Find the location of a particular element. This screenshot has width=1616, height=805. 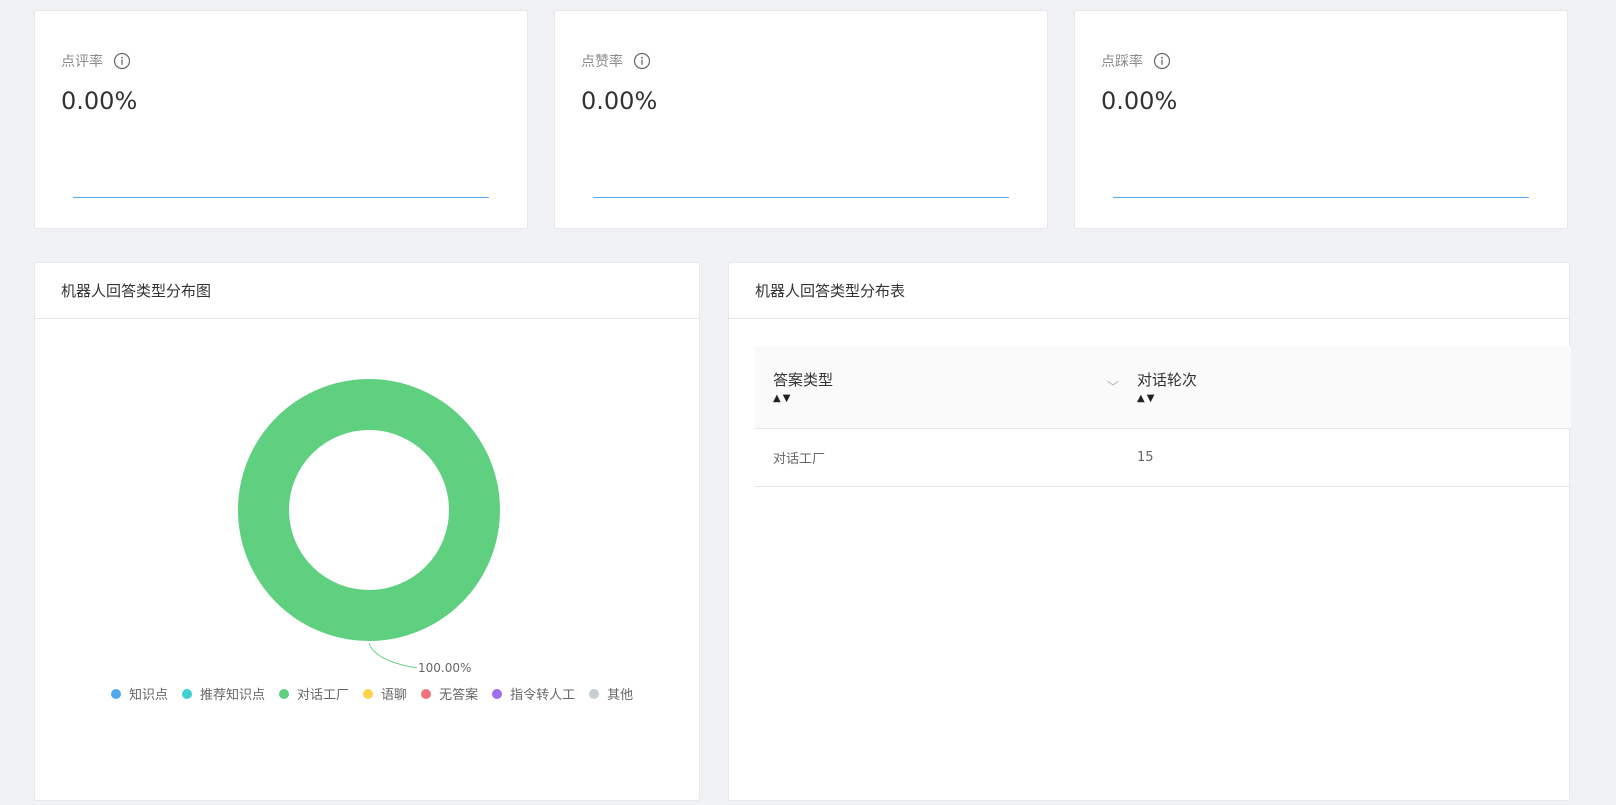

legend-label: 其他 is located at coordinates (620, 695).